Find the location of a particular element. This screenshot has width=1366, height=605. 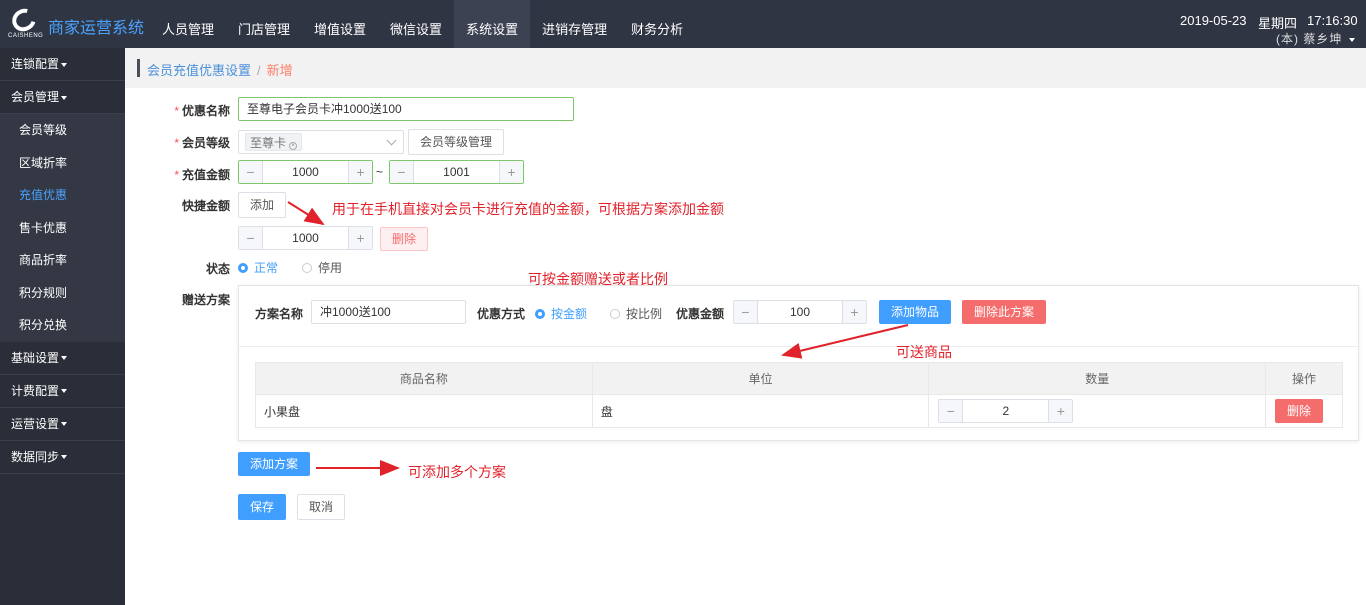

quick-amount-value: 1000 is located at coordinates (305, 238).